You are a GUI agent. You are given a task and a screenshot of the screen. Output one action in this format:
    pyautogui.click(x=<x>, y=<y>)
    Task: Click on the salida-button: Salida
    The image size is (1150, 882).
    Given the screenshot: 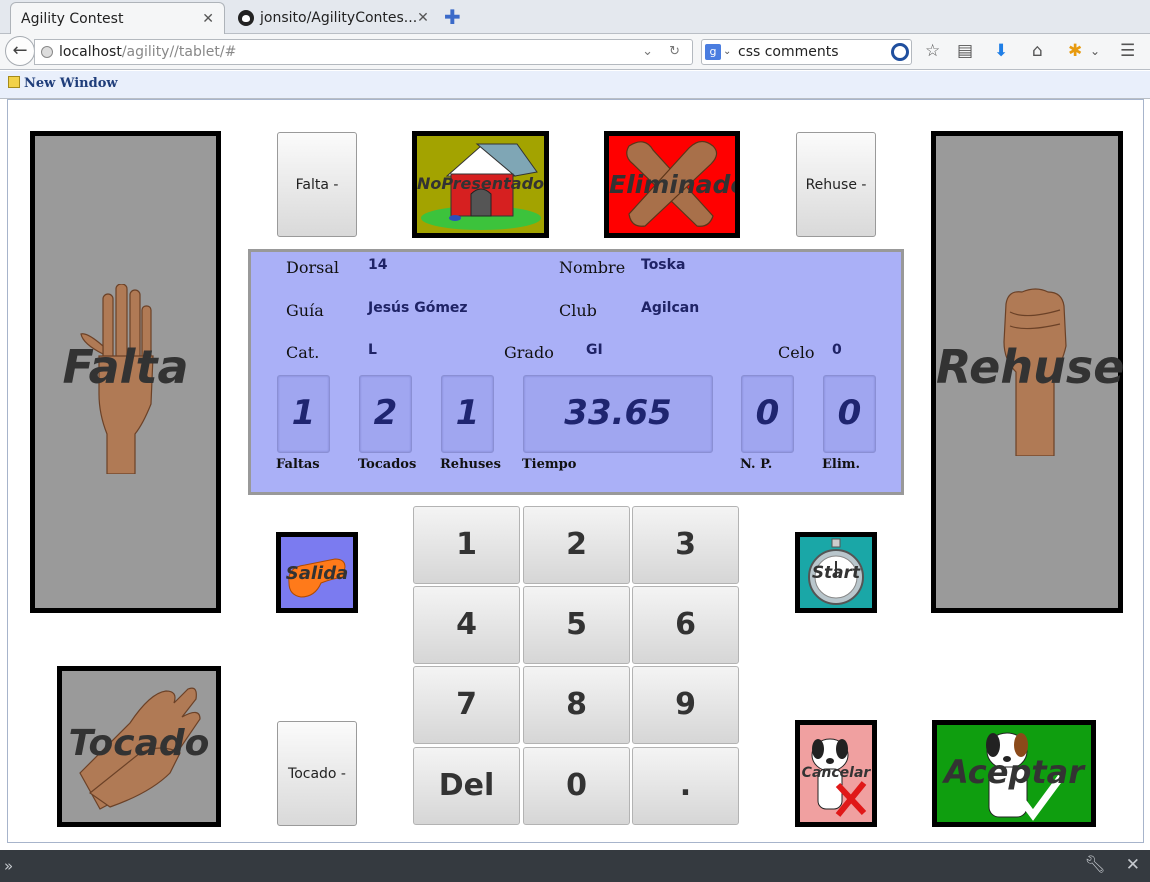 What is the action you would take?
    pyautogui.click(x=317, y=572)
    